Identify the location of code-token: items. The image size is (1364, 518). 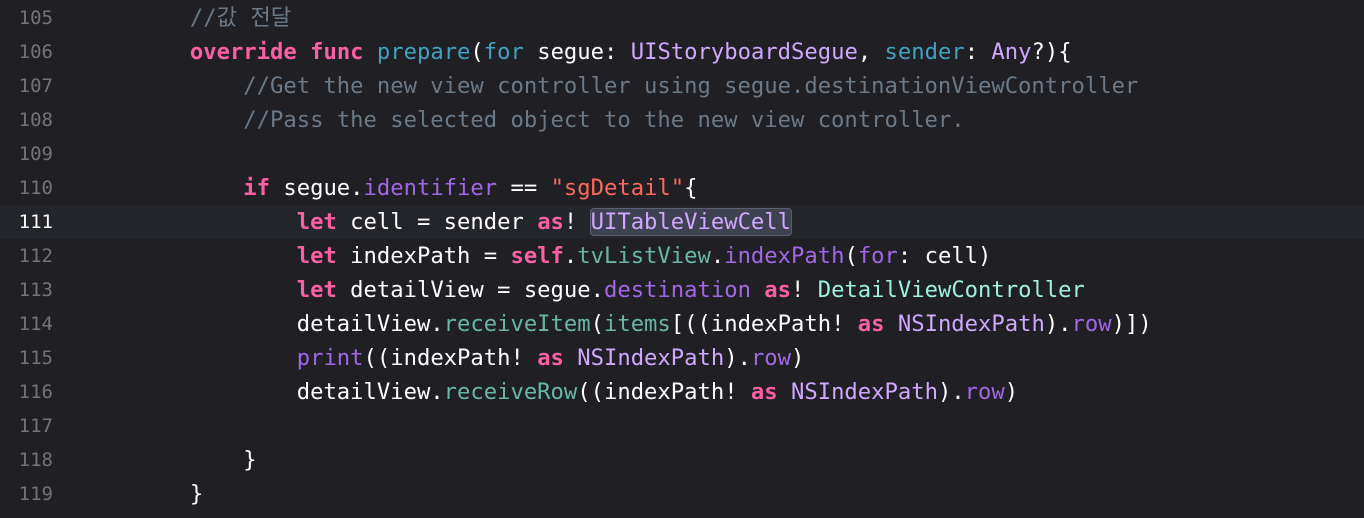
(637, 324).